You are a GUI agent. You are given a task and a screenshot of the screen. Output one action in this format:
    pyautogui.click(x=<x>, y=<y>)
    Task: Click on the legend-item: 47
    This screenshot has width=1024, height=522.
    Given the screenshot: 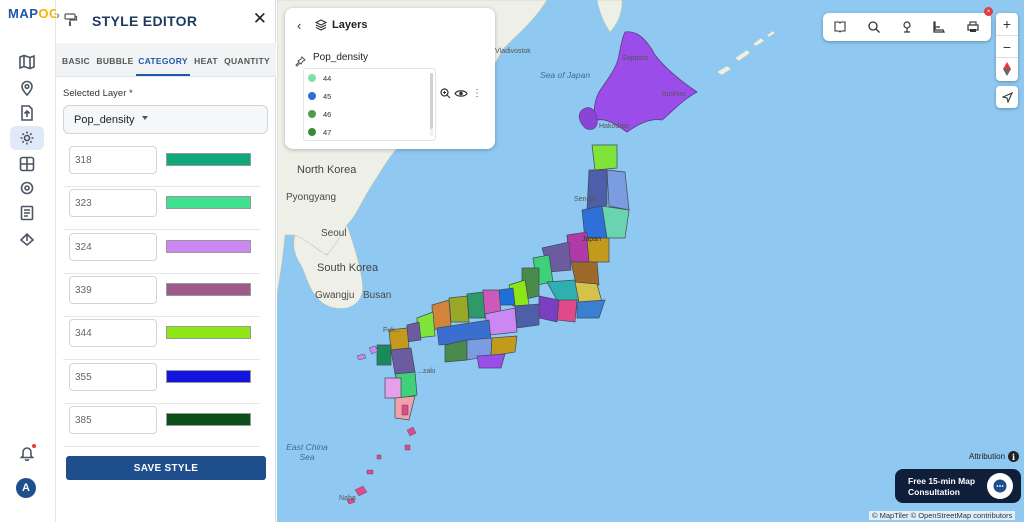 What is the action you would take?
    pyautogui.click(x=319, y=132)
    